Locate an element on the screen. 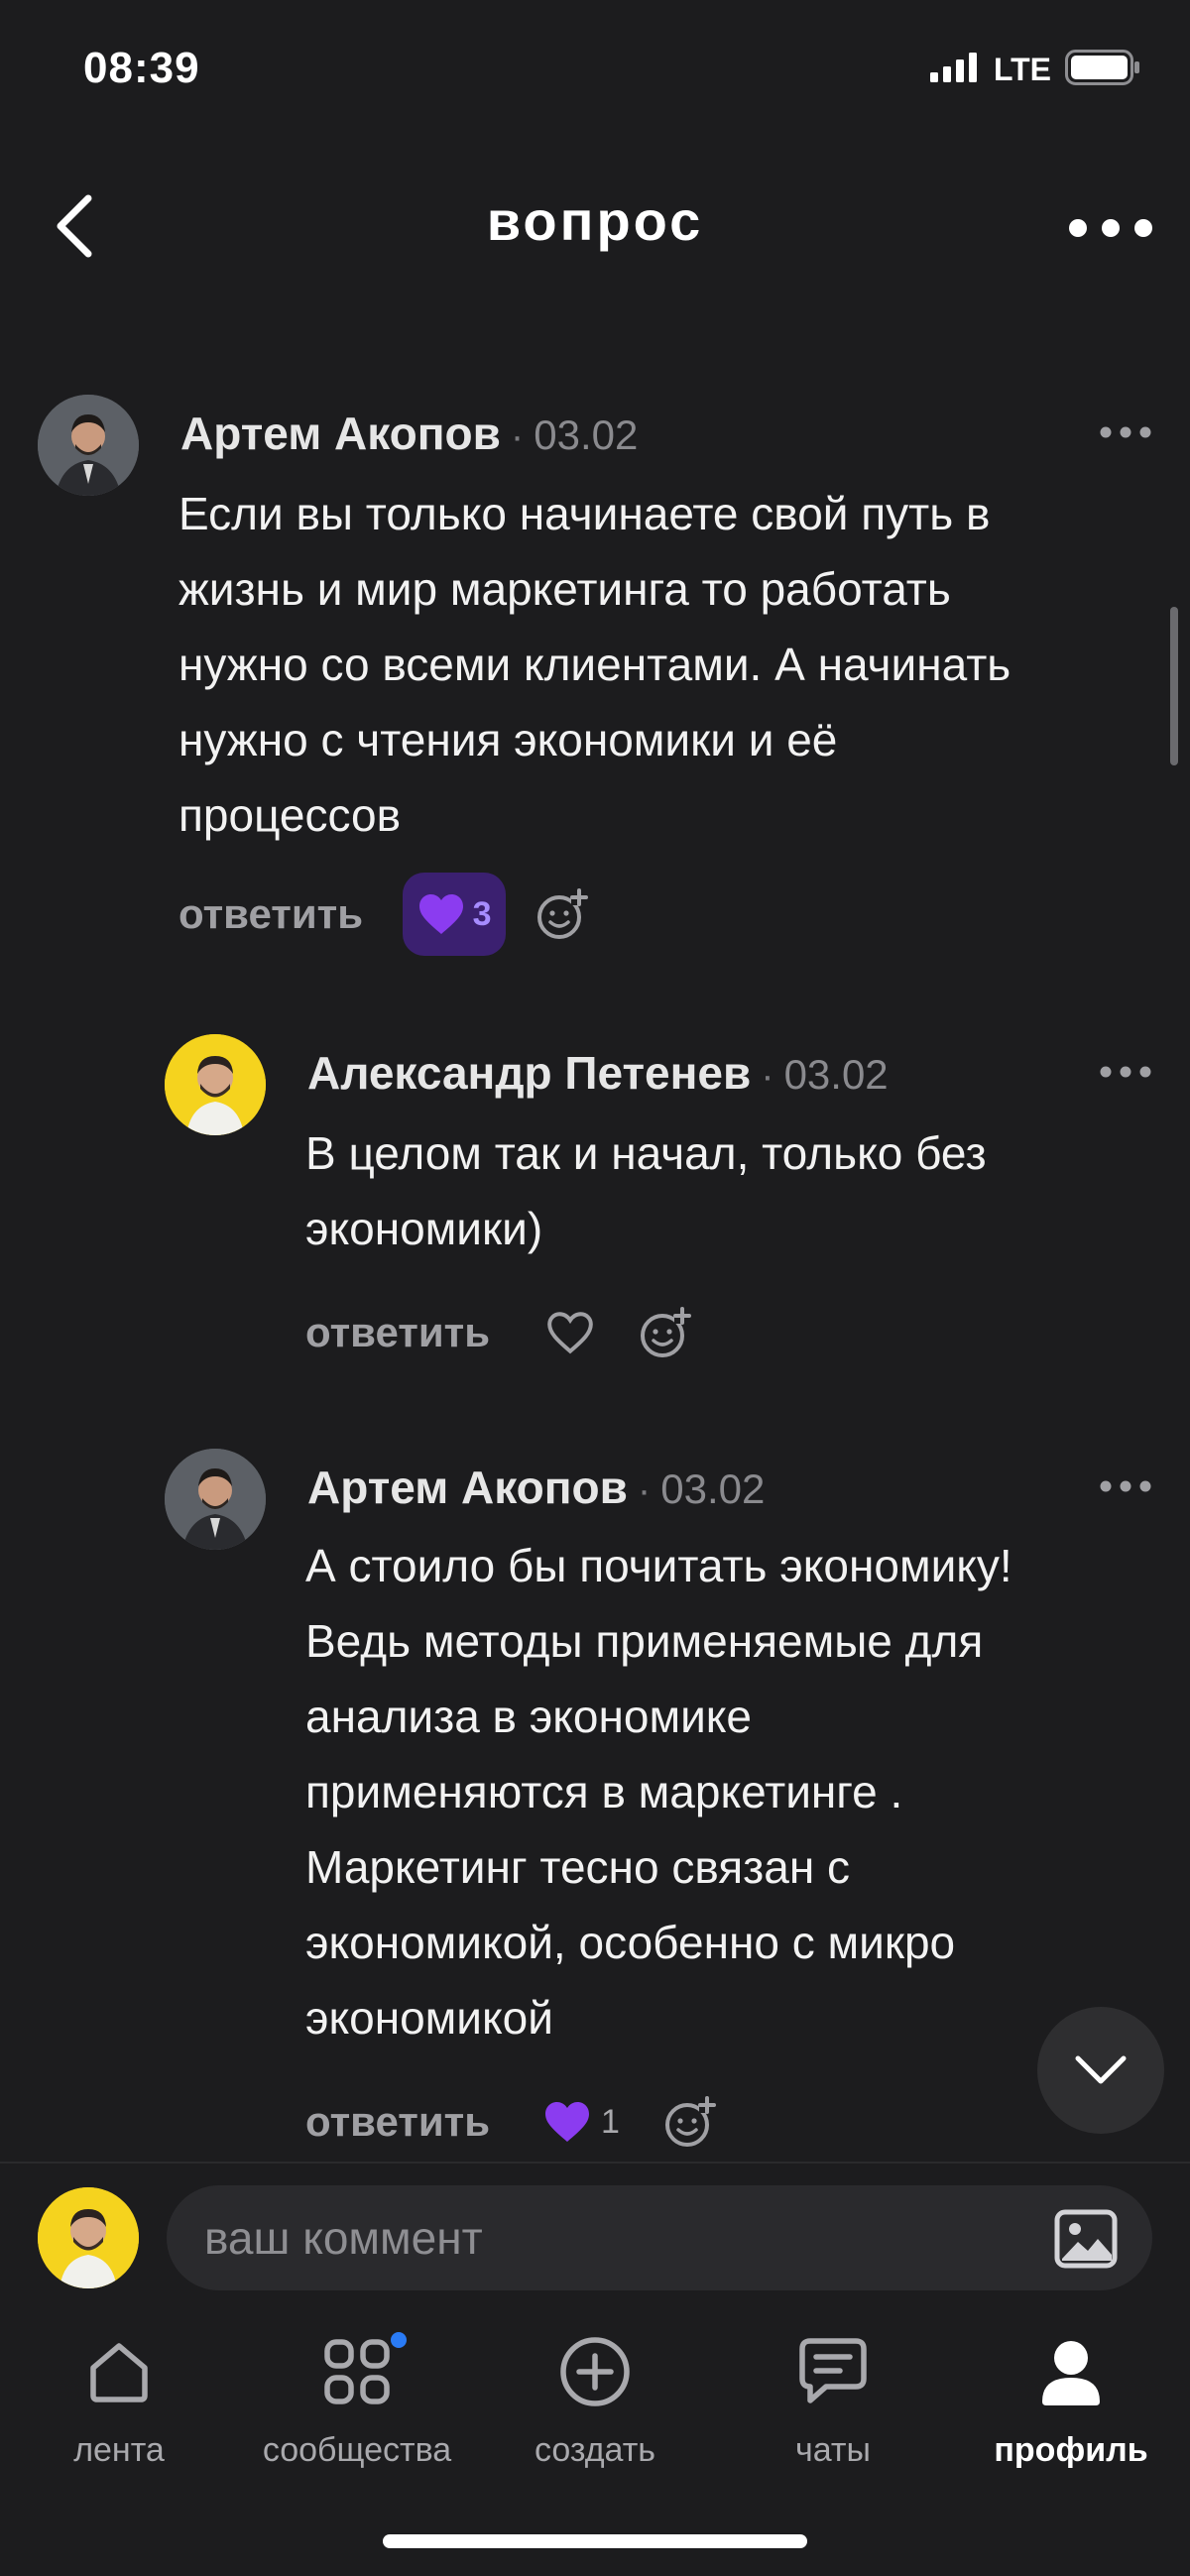 This screenshot has width=1190, height=2576. comment-header: Александр Петенев · 03.02 is located at coordinates (598, 1073).